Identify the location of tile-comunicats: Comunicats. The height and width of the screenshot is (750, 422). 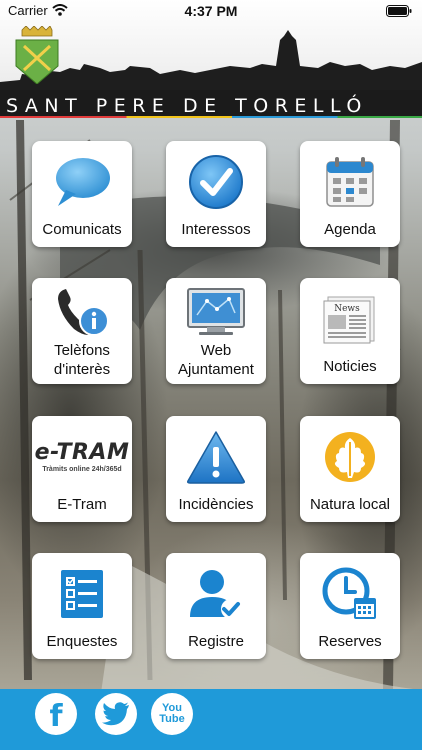
(82, 194).